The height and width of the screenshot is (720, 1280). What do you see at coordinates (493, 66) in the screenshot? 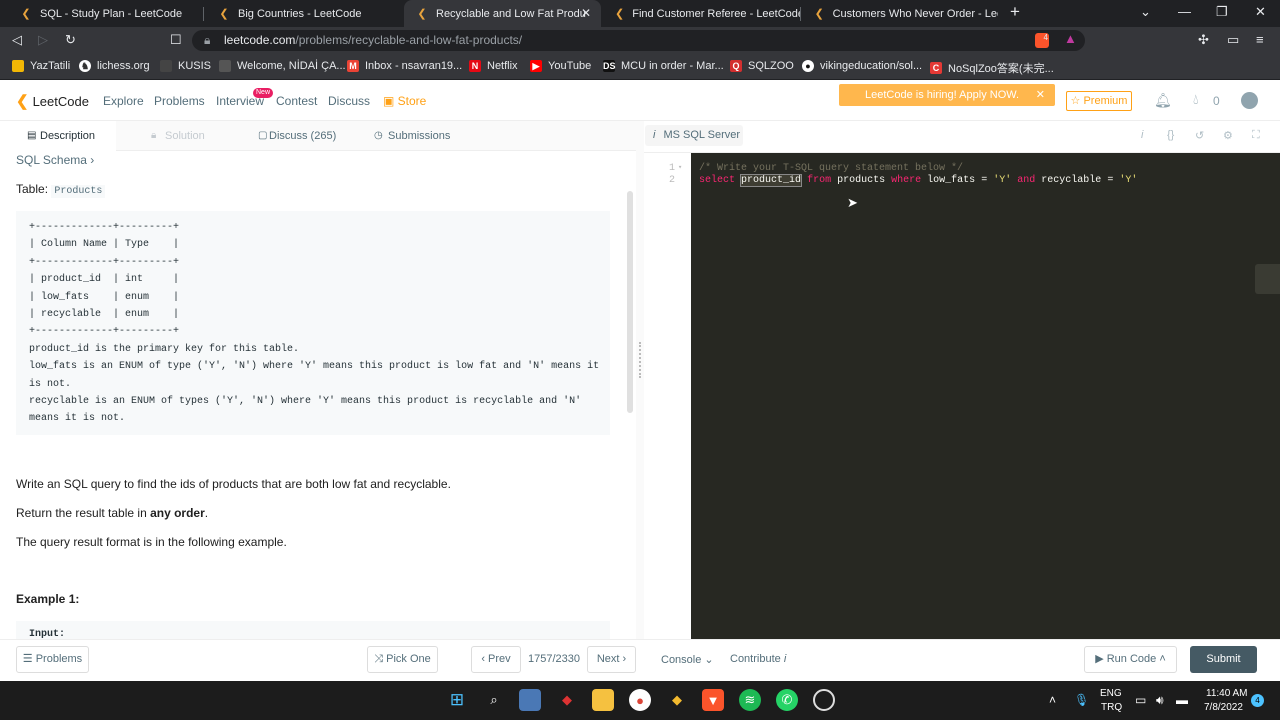
I see `bookmark-item: N Netflix` at bounding box center [493, 66].